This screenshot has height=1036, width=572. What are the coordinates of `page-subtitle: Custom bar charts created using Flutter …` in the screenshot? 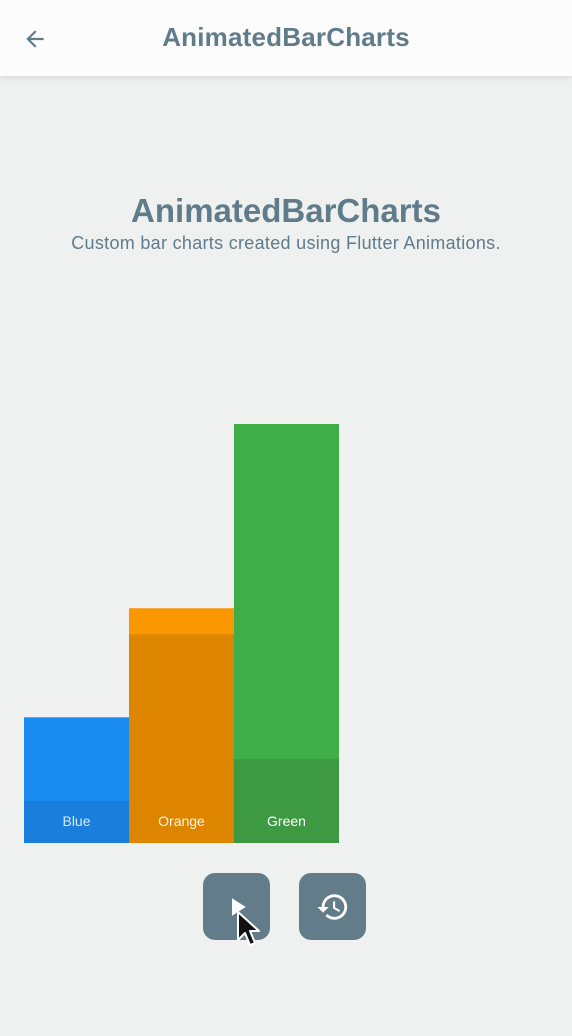 It's located at (286, 243).